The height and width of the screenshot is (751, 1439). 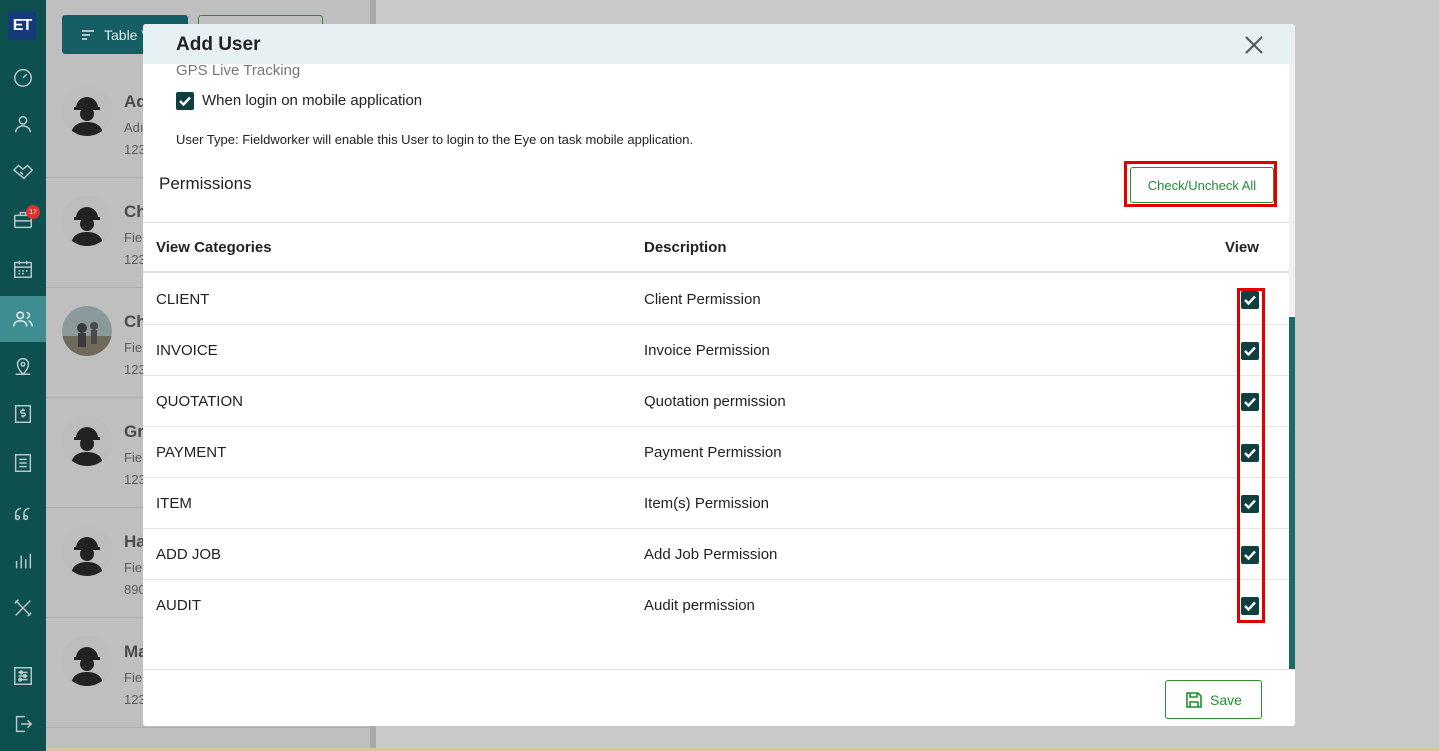 What do you see at coordinates (707, 350) in the screenshot?
I see `row-description: Invoice Permission` at bounding box center [707, 350].